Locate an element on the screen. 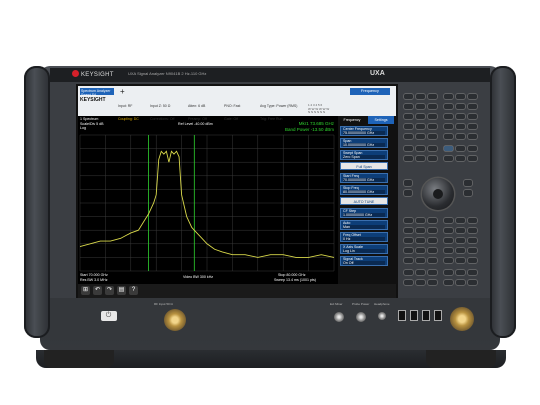  softkey-cf-step: CF Step 1.000000000 GHz is located at coordinates (364, 213).